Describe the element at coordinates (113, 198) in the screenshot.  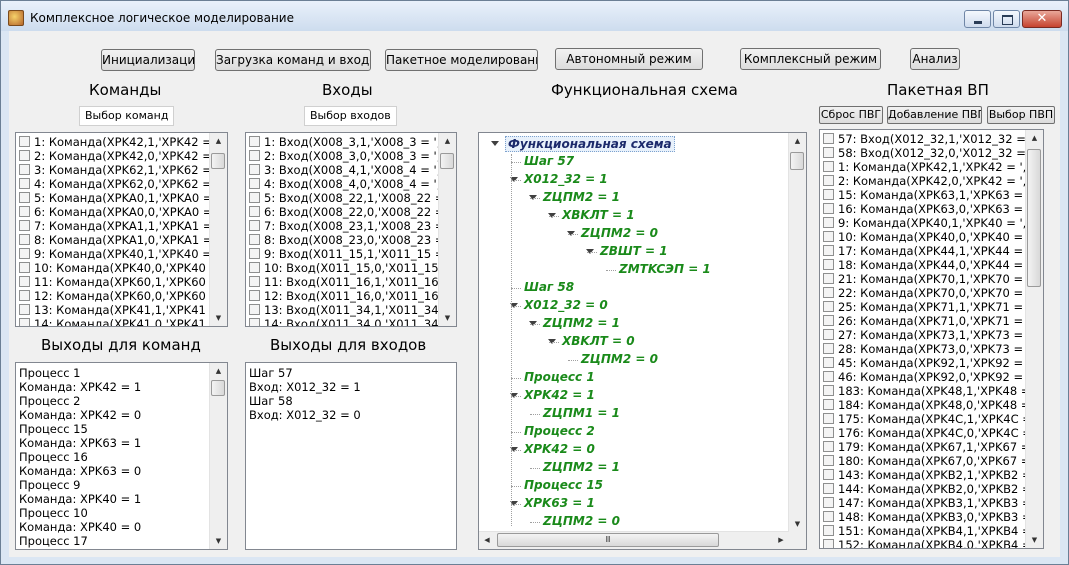
I see `command-item: 5: Команда(XPKA0,1,'XPKA0 = '` at that location.